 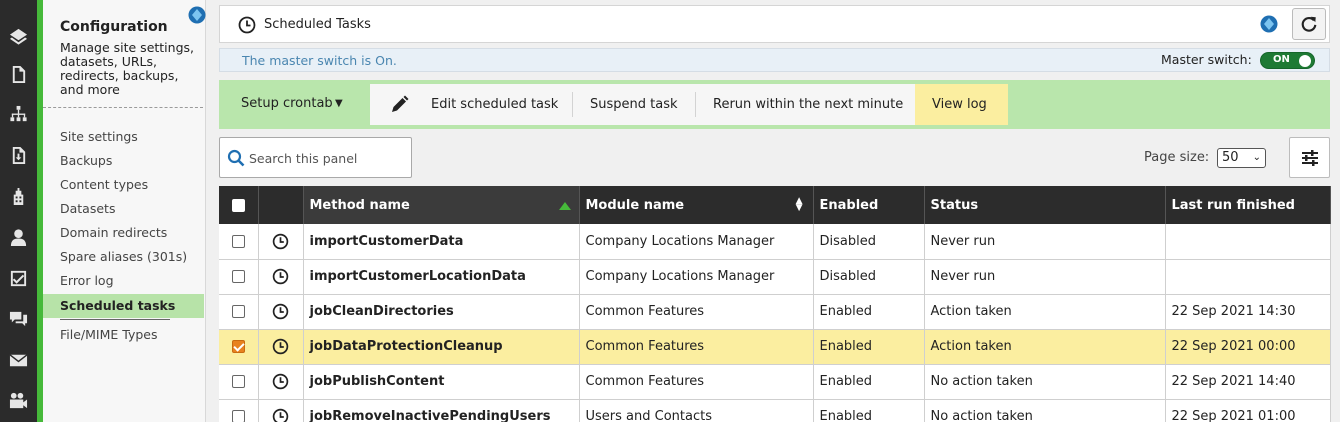 I want to click on column-header-status: Status, so click(x=1045, y=205).